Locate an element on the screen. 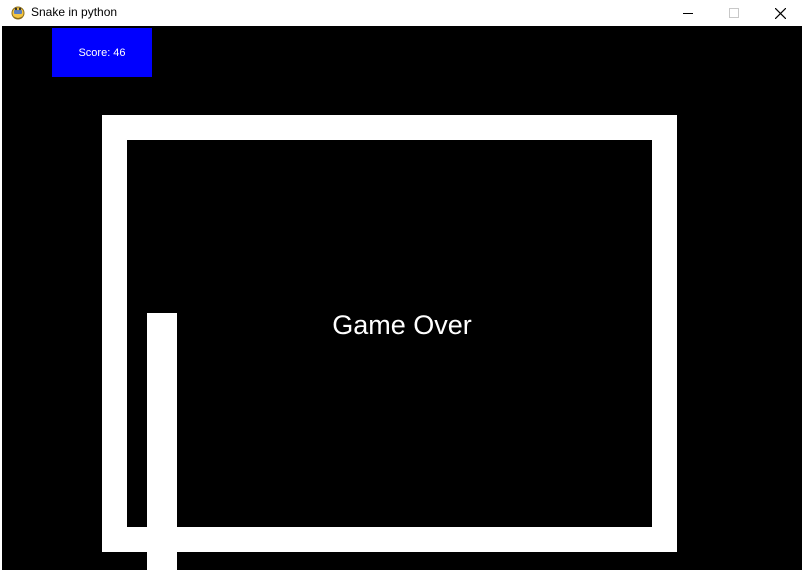  title-bar: Snake in python is located at coordinates (401, 13).